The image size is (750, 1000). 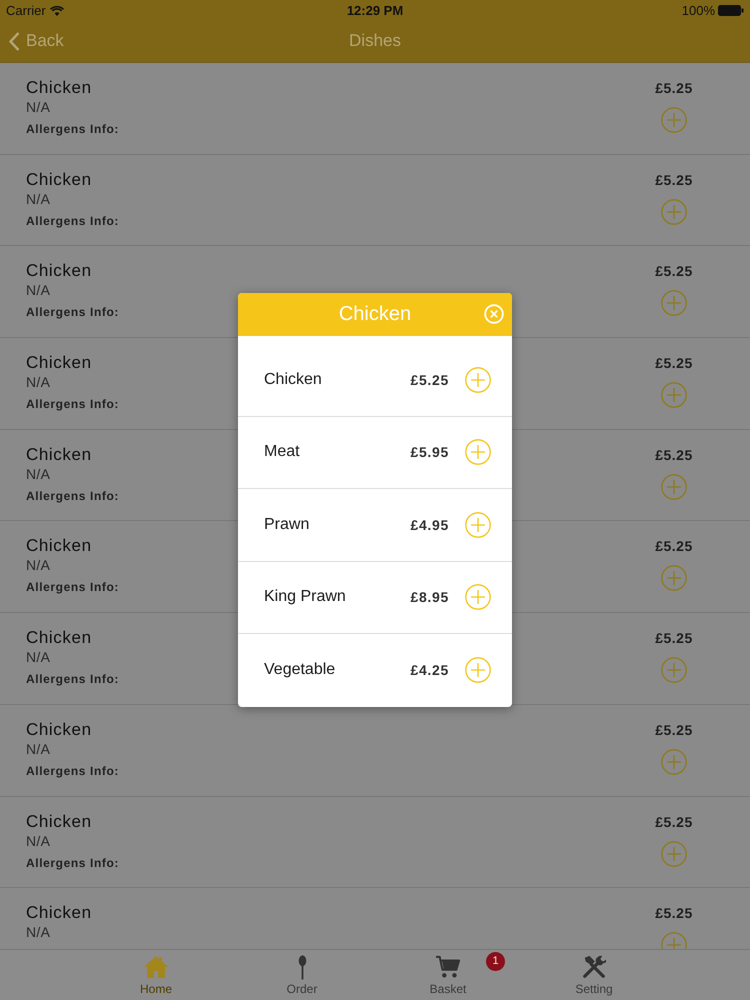 I want to click on dialog-title: Chicken, so click(x=375, y=314).